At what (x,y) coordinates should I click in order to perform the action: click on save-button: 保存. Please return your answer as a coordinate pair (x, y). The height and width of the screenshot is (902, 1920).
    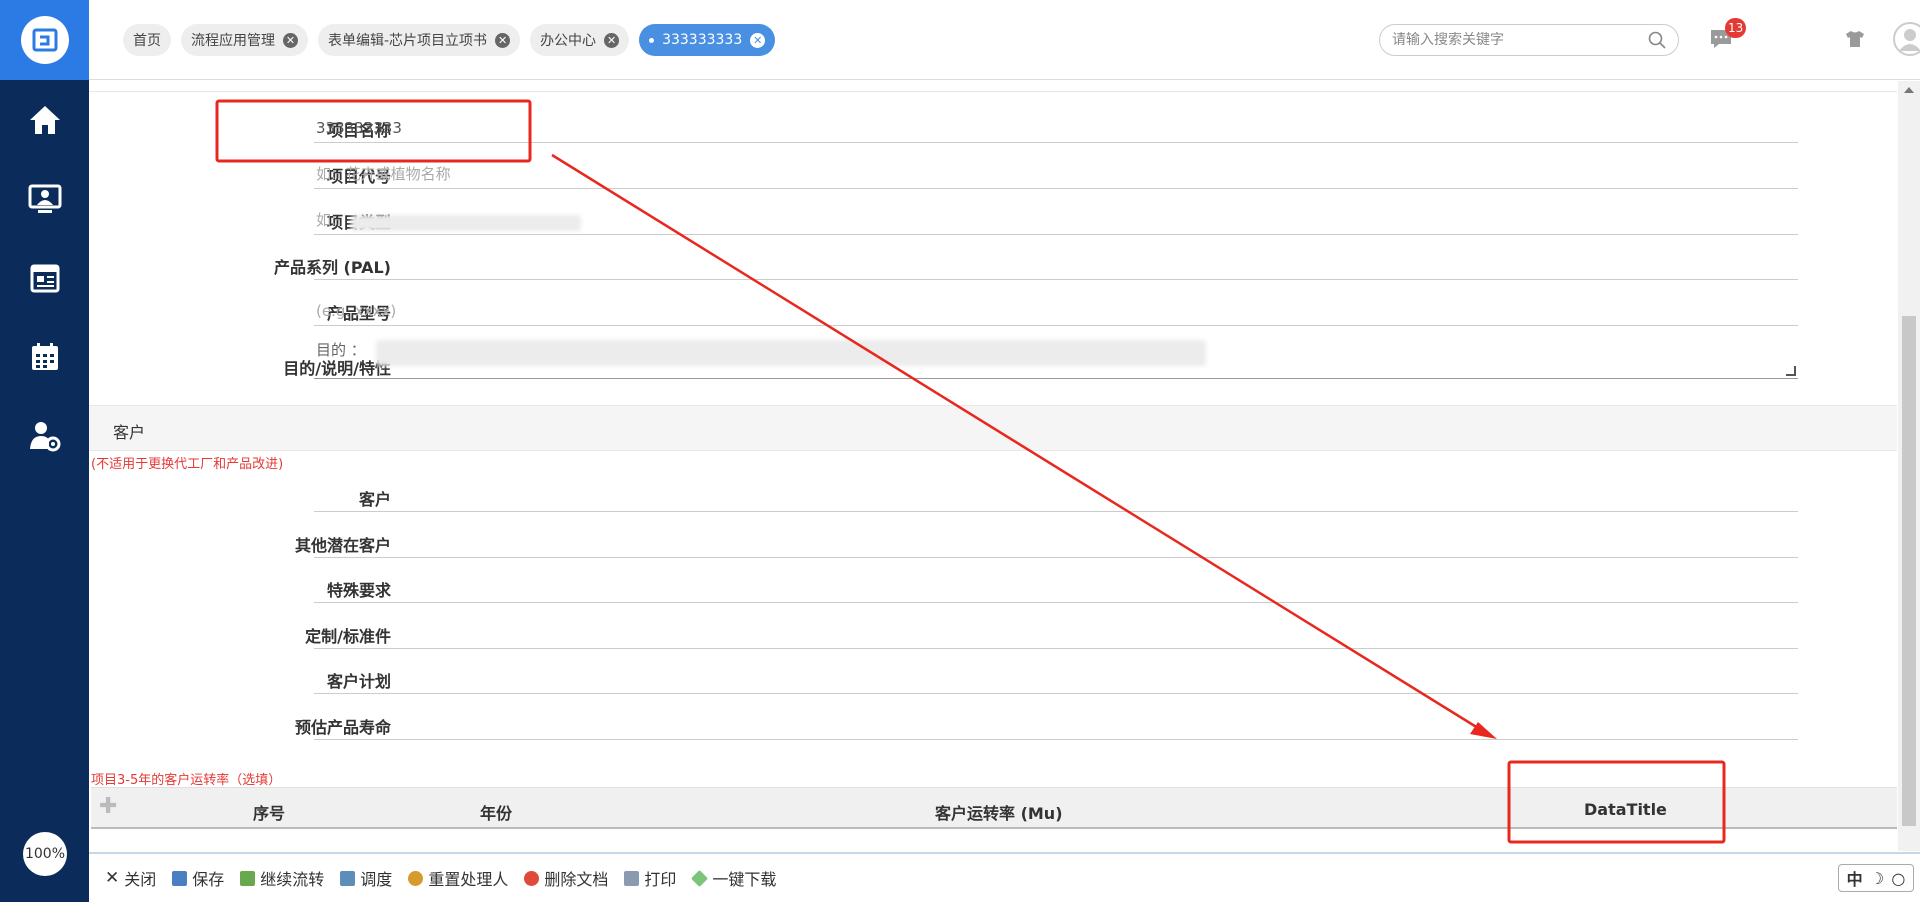
    Looking at the image, I should click on (198, 878).